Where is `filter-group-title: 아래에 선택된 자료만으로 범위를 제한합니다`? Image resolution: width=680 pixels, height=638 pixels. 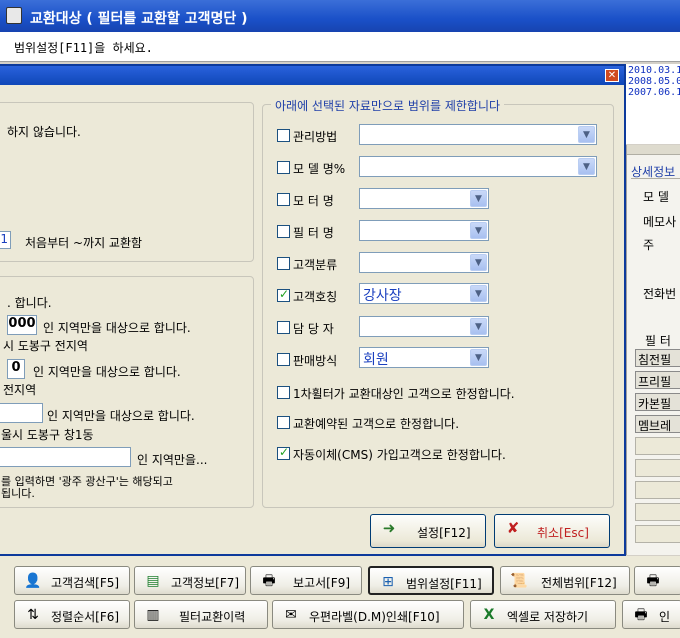 filter-group-title: 아래에 선택된 자료만으로 범위를 제한합니다 is located at coordinates (388, 105).